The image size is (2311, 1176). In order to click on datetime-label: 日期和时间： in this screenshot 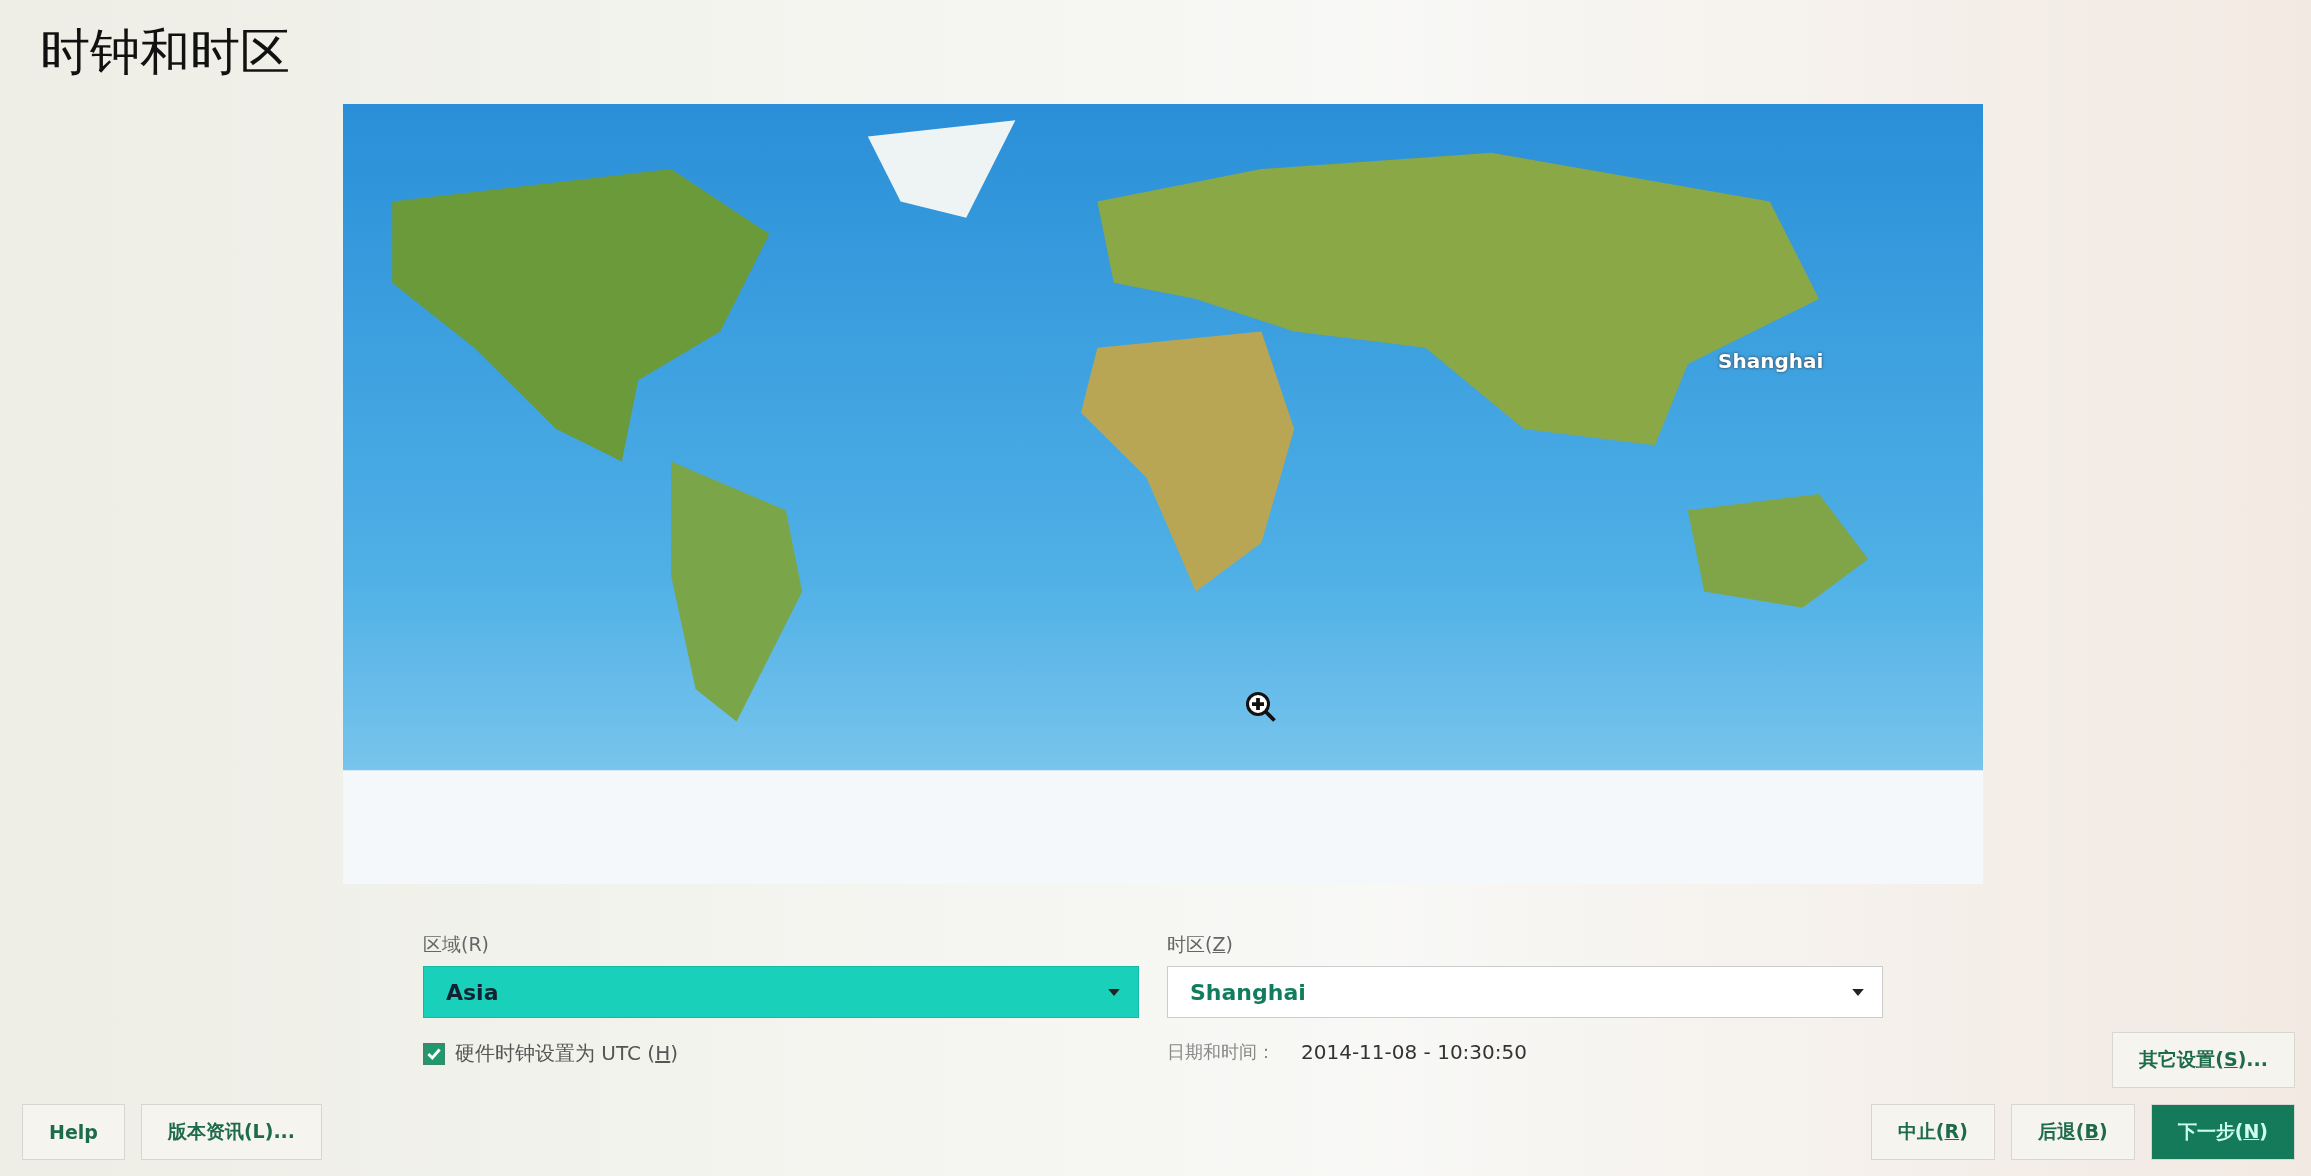, I will do `click(1221, 1052)`.